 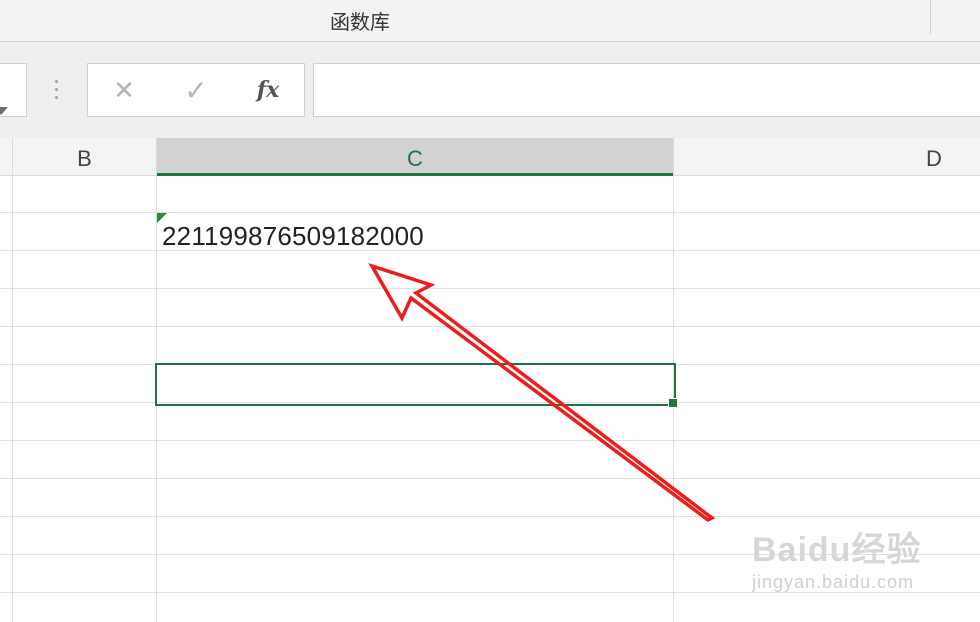 I want to click on watermark-brand: Baidu经验, so click(x=837, y=550).